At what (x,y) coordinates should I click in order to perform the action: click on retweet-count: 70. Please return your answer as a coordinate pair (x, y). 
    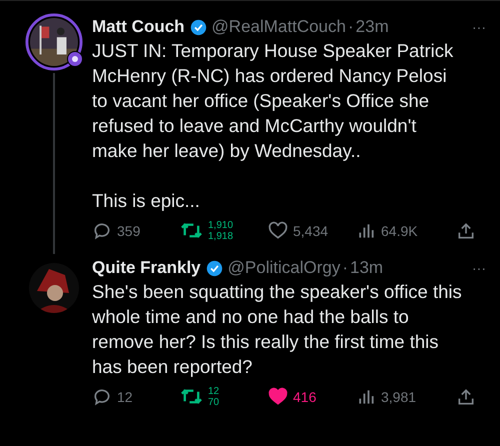
    Looking at the image, I should click on (214, 402).